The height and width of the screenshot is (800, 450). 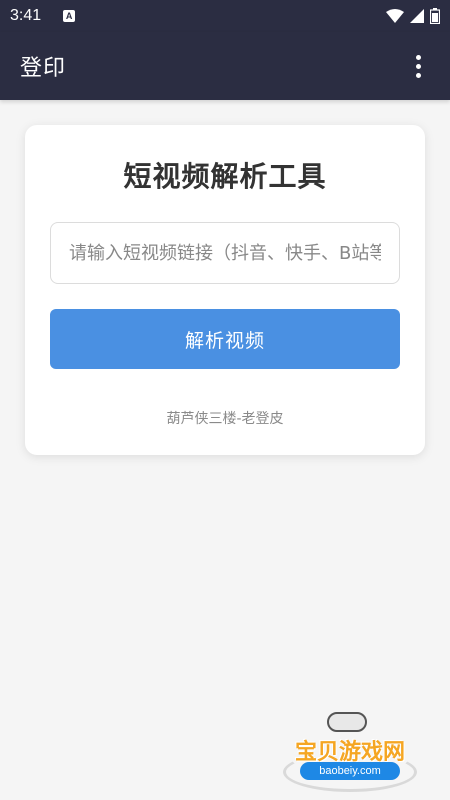 What do you see at coordinates (417, 16) in the screenshot?
I see `signal-icon` at bounding box center [417, 16].